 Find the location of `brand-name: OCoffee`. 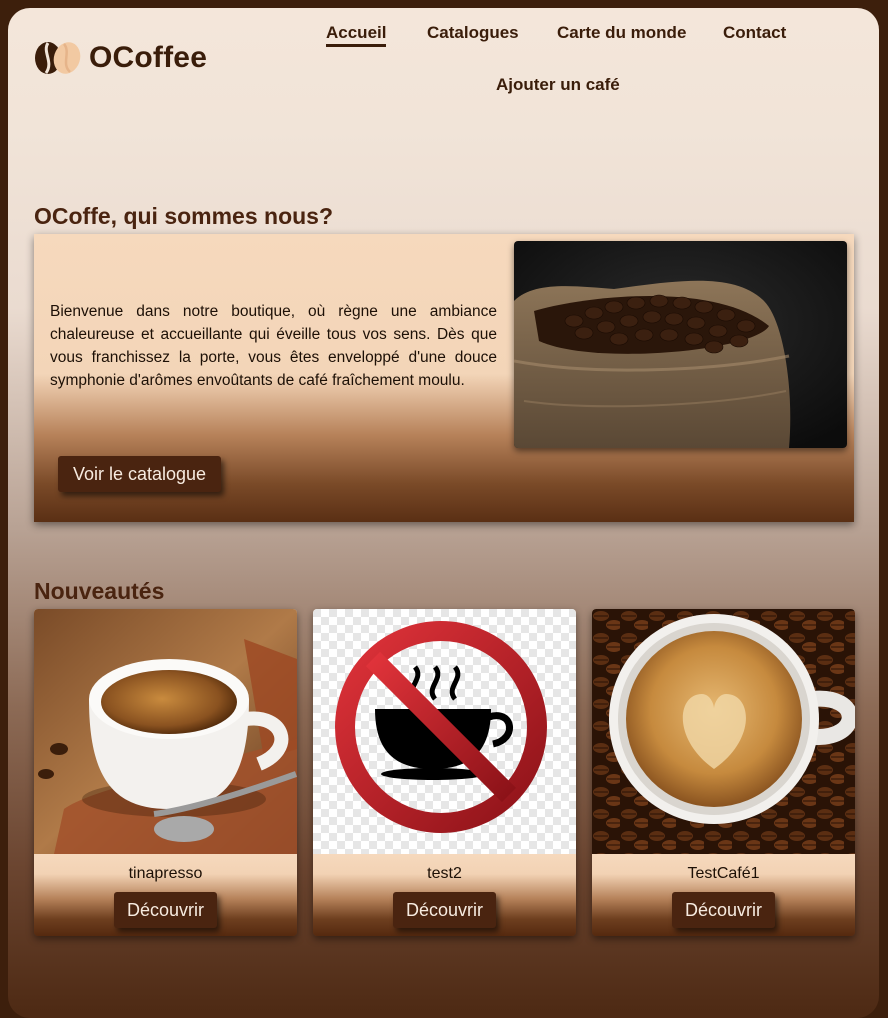

brand-name: OCoffee is located at coordinates (148, 57).